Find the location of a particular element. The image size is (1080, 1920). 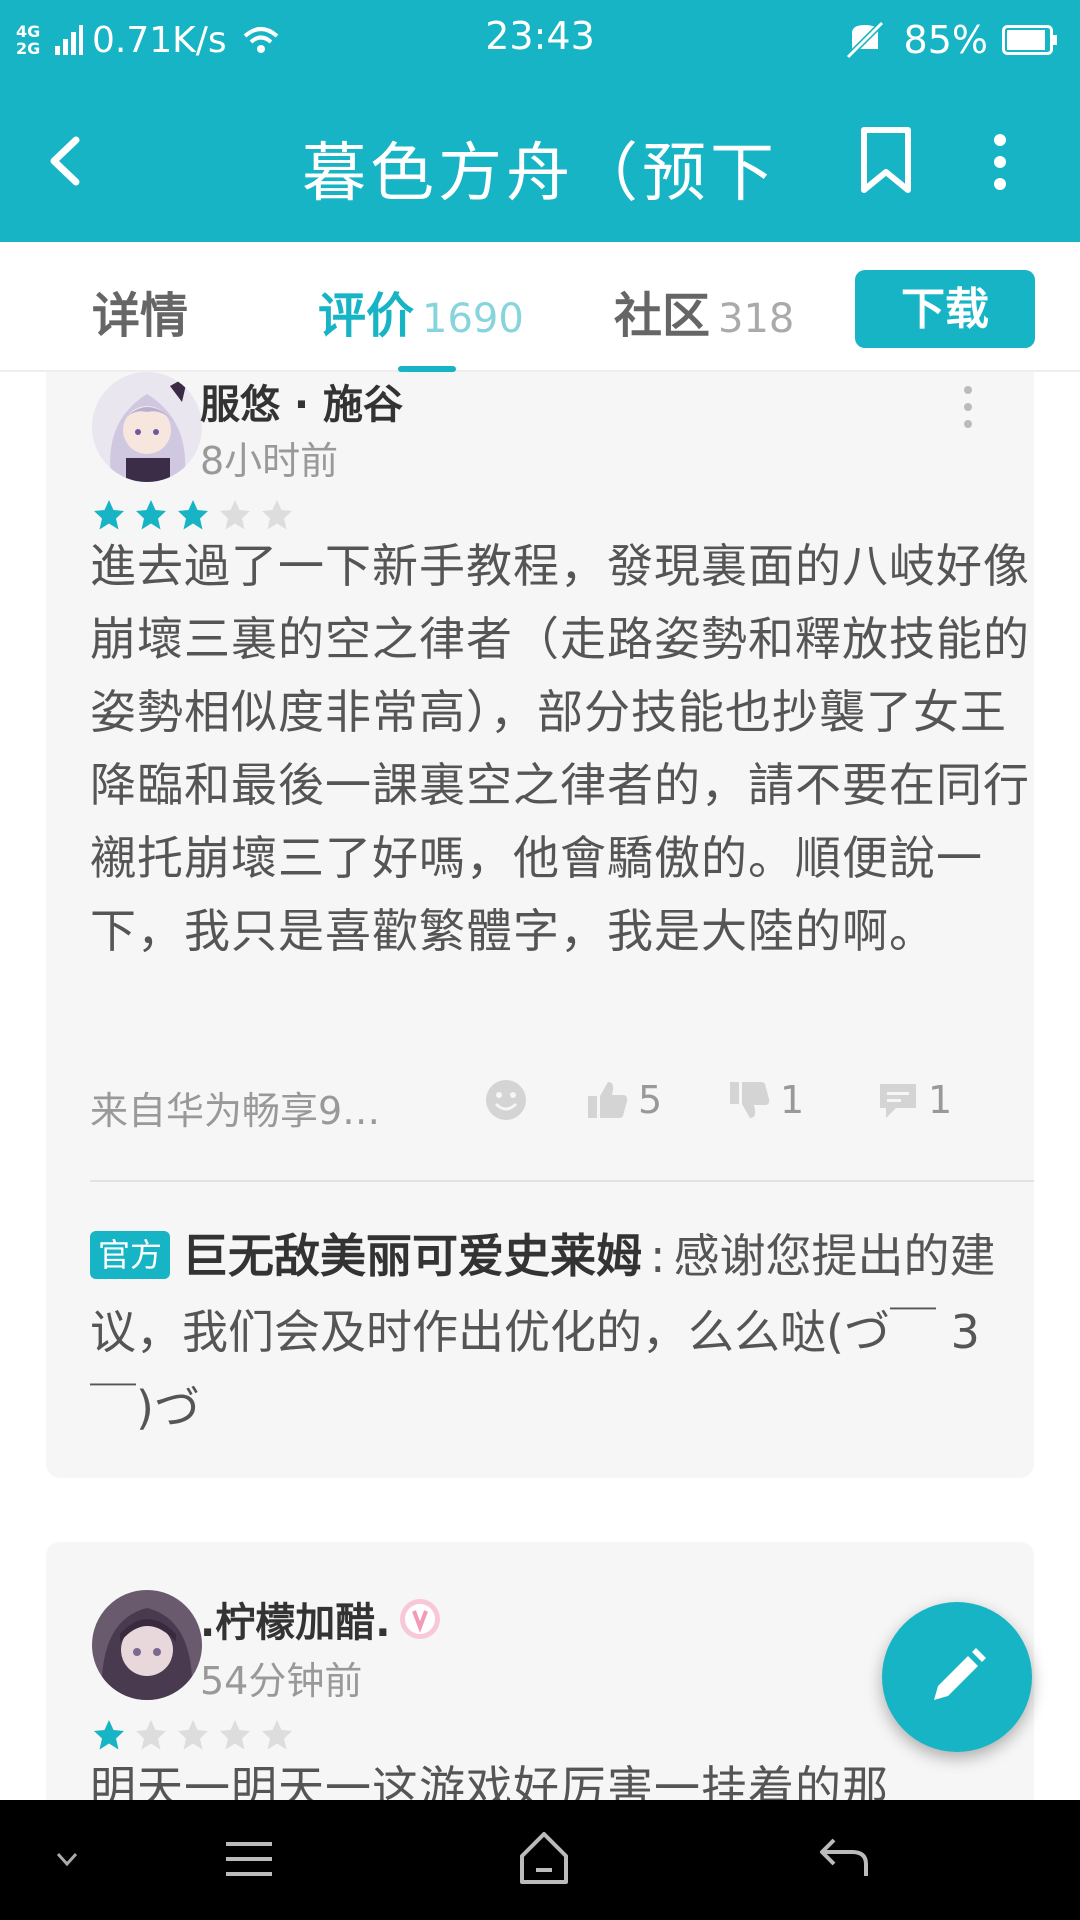

status-bar: 4G 2G 0.71K/s 23:43 85% is located at coordinates (540, 40).